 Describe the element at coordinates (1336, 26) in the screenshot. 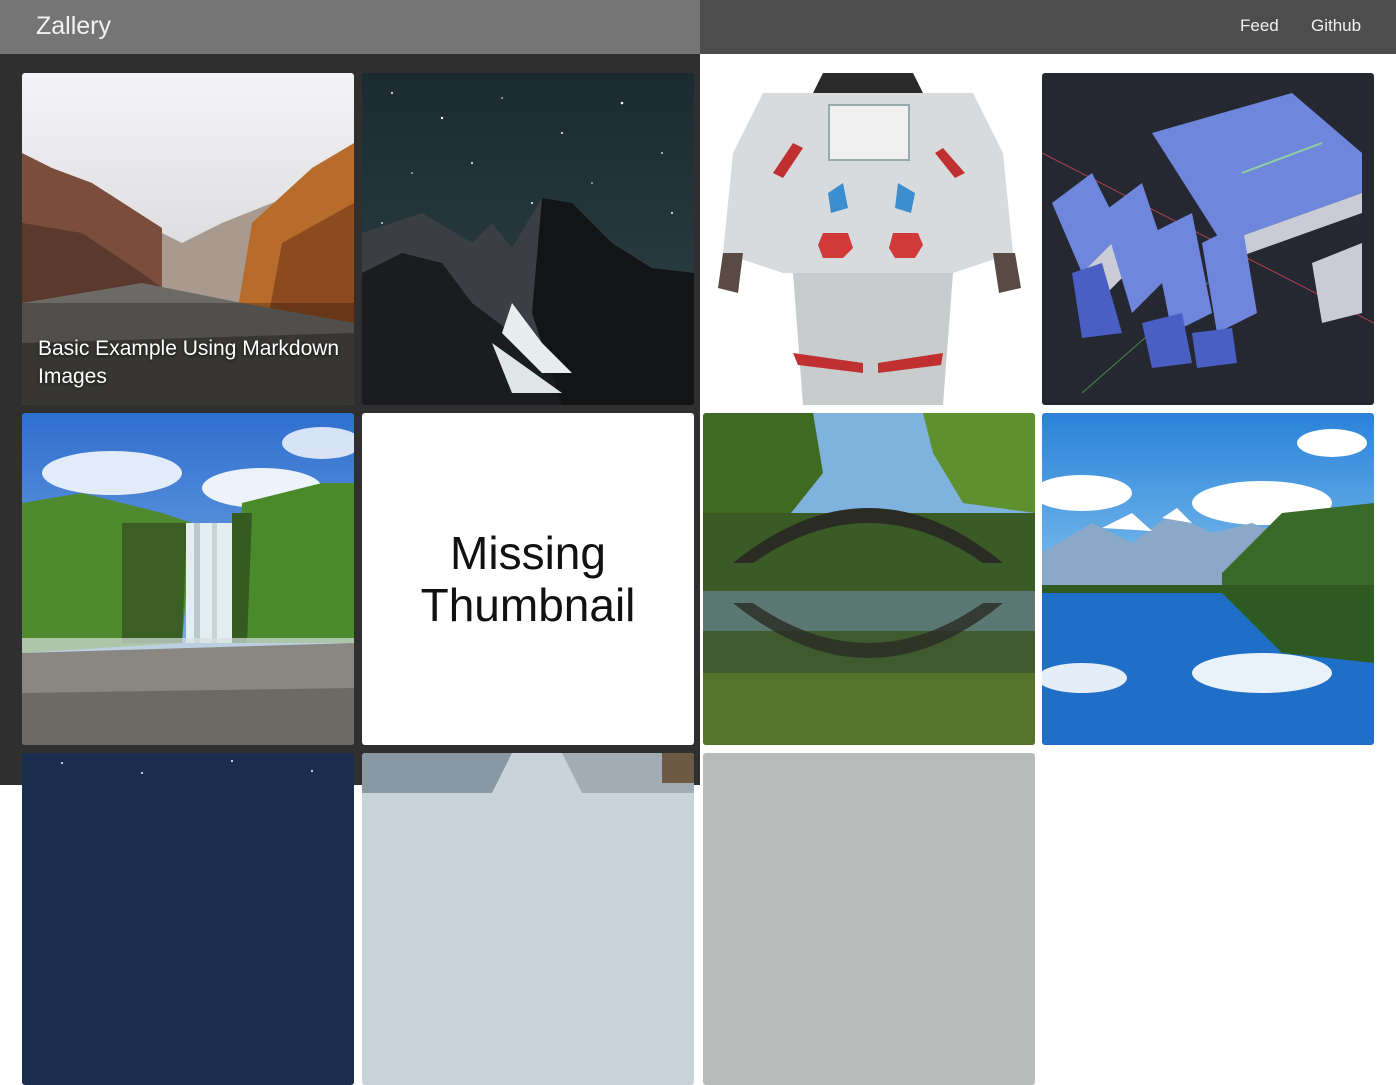

I see `nav-link-github: Github` at that location.